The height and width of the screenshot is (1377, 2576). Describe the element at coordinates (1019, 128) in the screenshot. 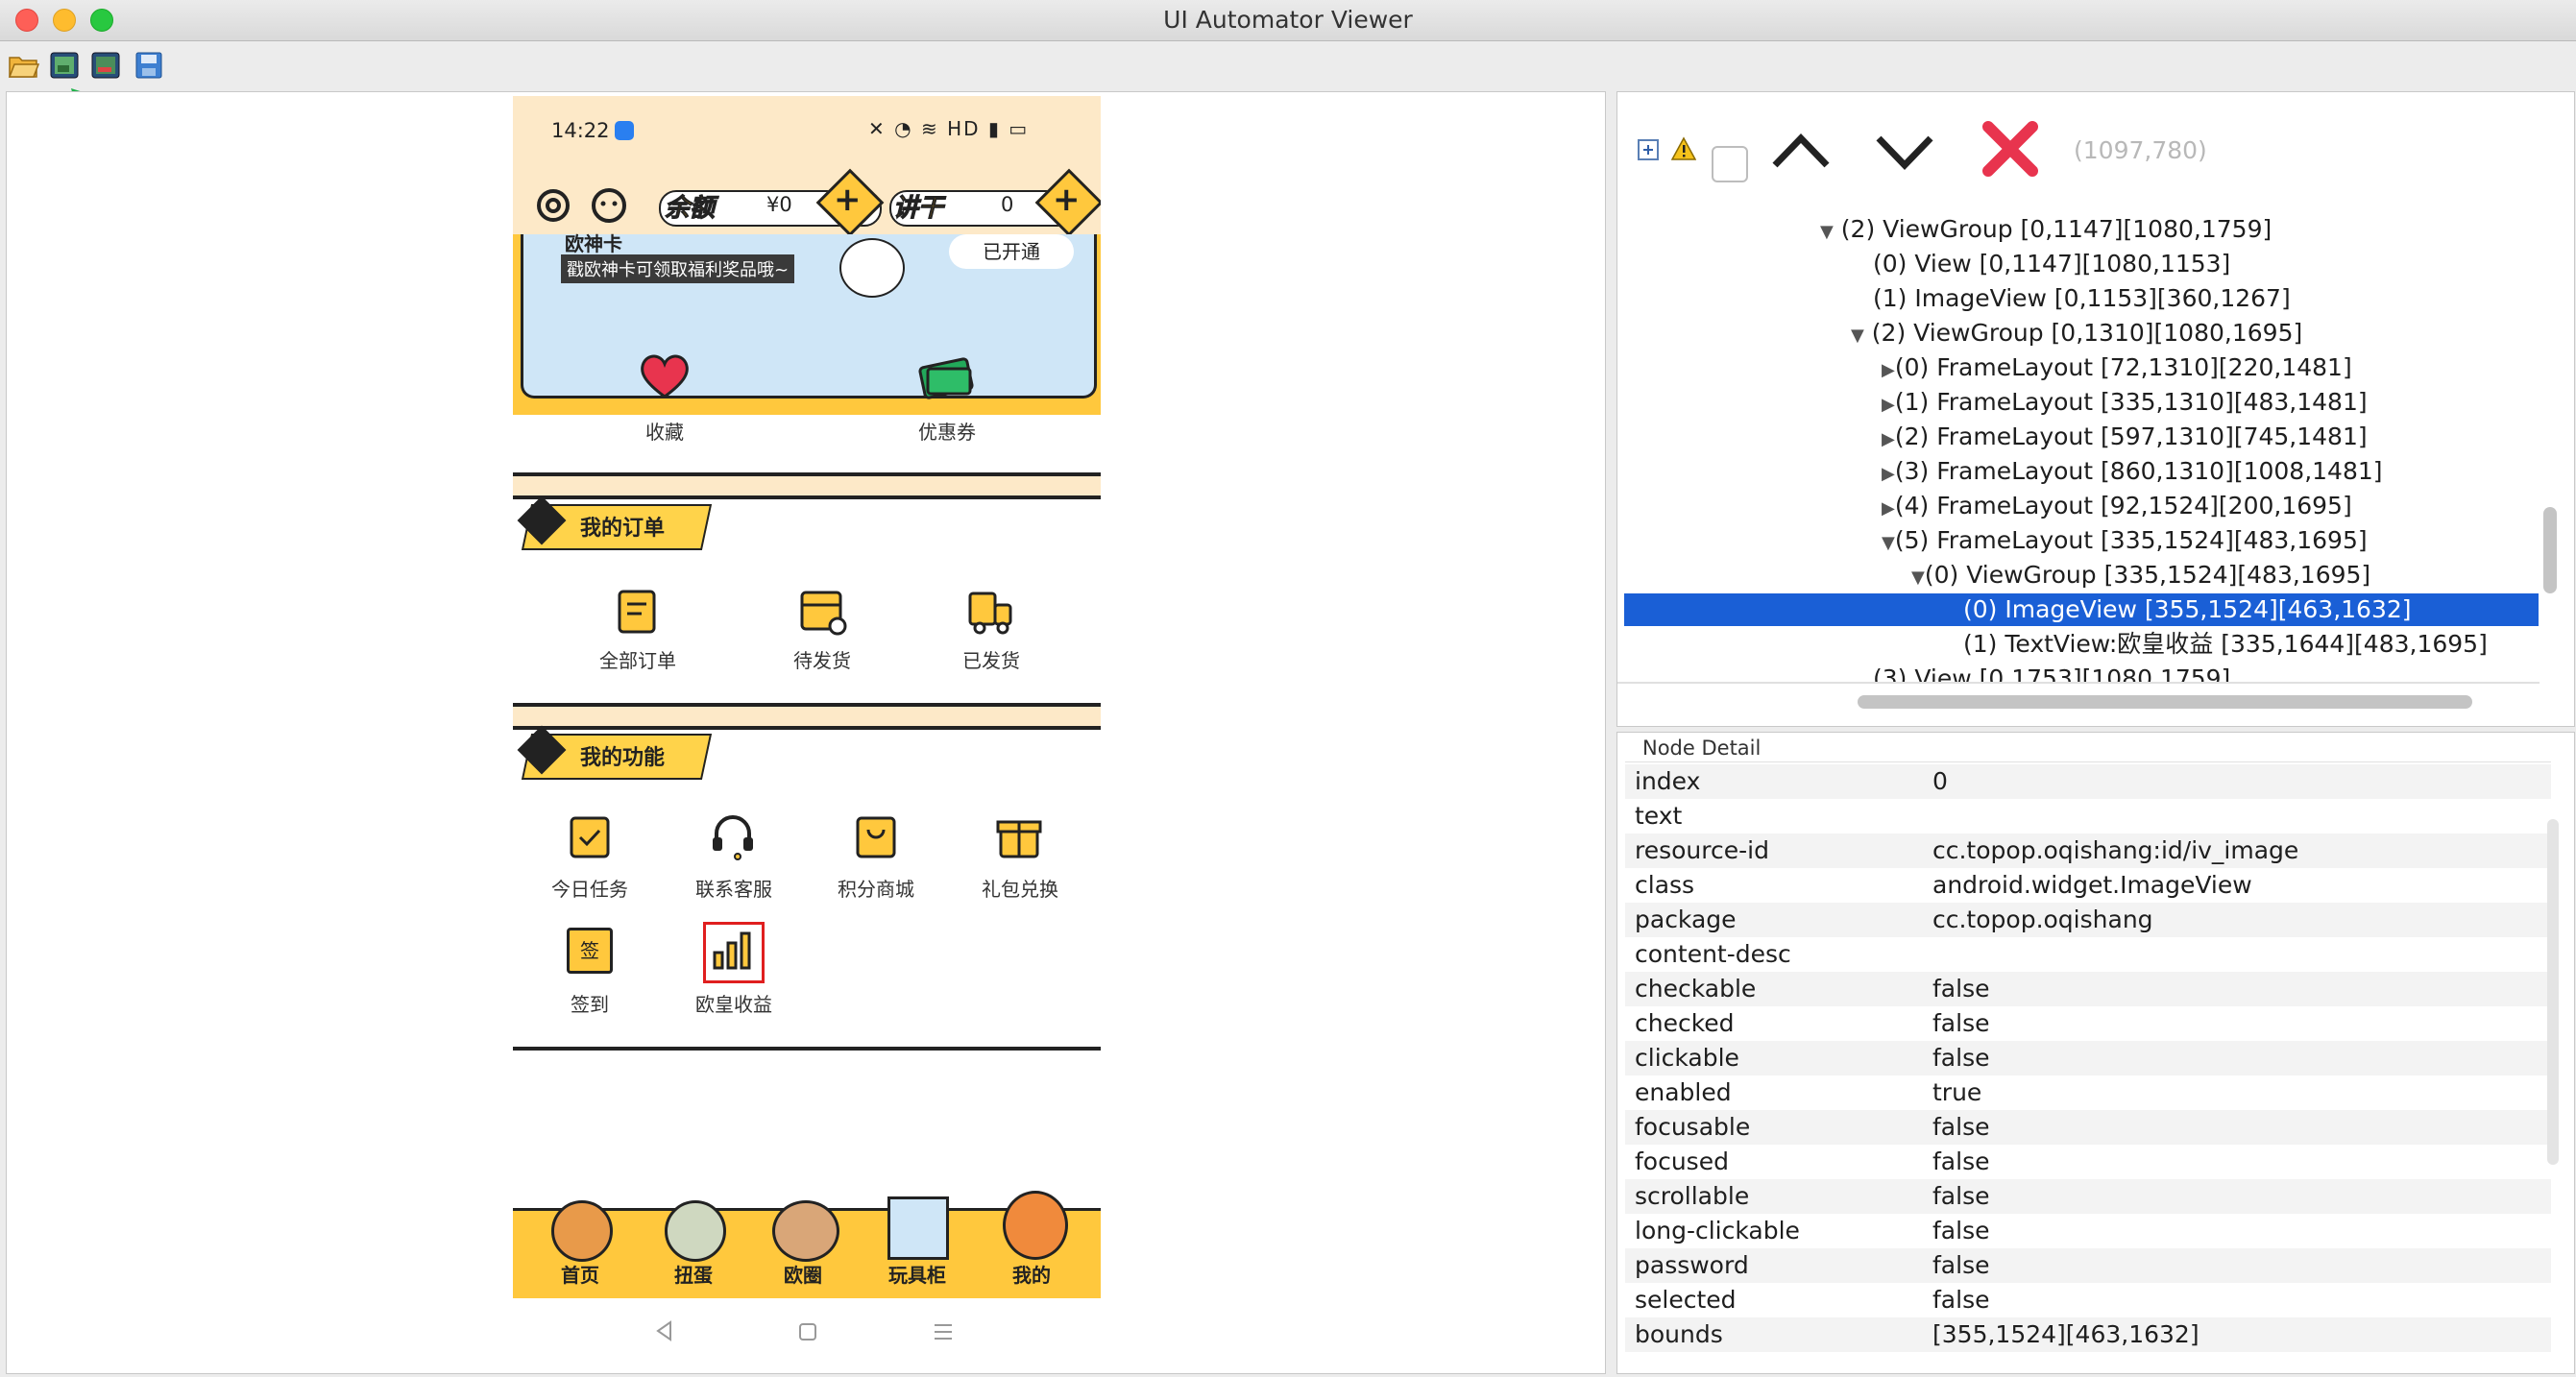

I see `battery-icon: ▭` at that location.